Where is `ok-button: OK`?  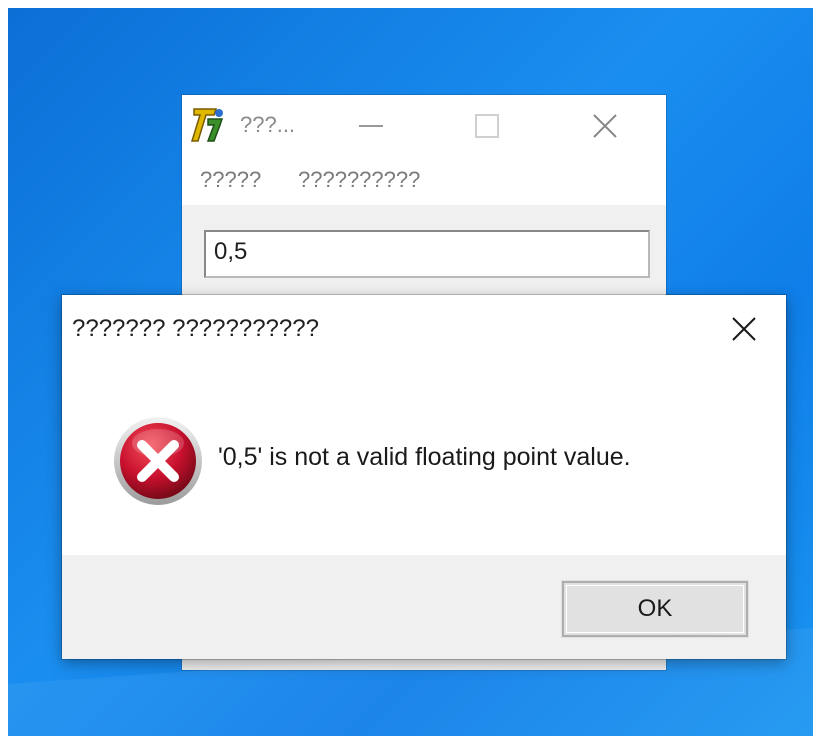 ok-button: OK is located at coordinates (655, 609).